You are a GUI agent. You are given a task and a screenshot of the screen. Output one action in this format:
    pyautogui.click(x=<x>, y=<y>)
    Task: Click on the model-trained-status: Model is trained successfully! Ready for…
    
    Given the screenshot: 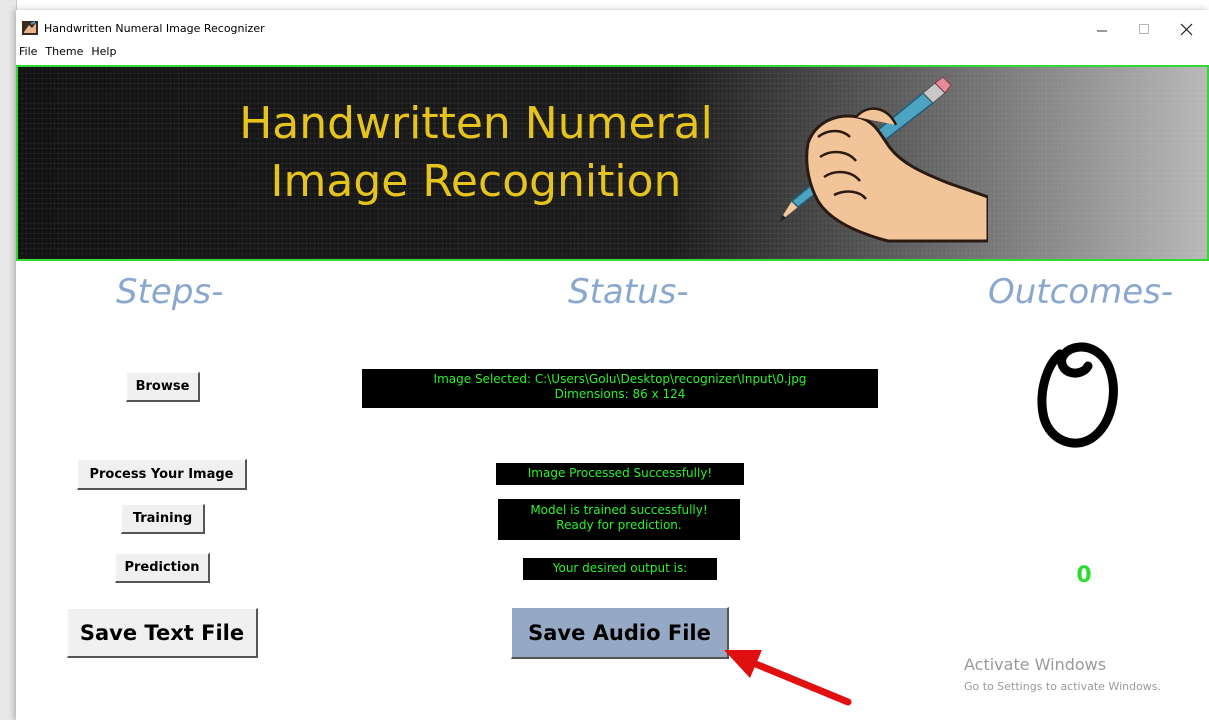 What is the action you would take?
    pyautogui.click(x=619, y=519)
    